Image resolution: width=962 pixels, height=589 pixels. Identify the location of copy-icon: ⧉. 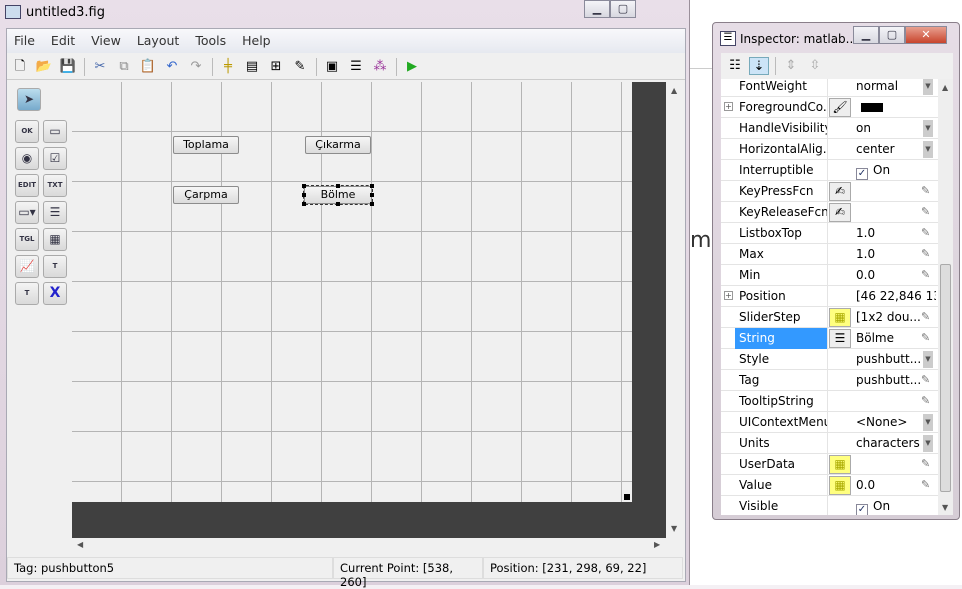
(124, 67).